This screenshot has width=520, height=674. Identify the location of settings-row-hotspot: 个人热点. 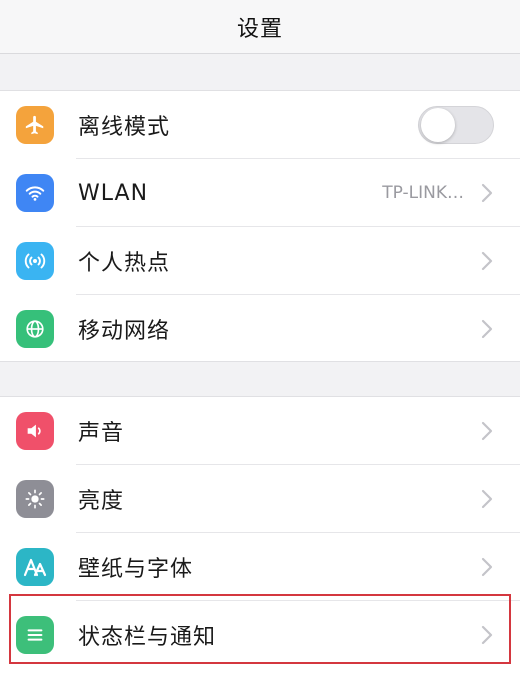
(260, 261).